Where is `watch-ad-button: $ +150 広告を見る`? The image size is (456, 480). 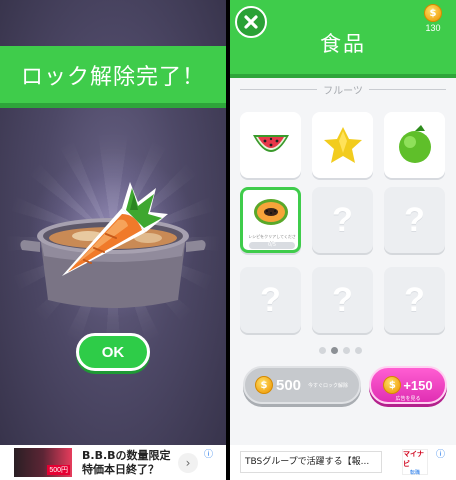 watch-ad-button: $ +150 広告を見る is located at coordinates (408, 385).